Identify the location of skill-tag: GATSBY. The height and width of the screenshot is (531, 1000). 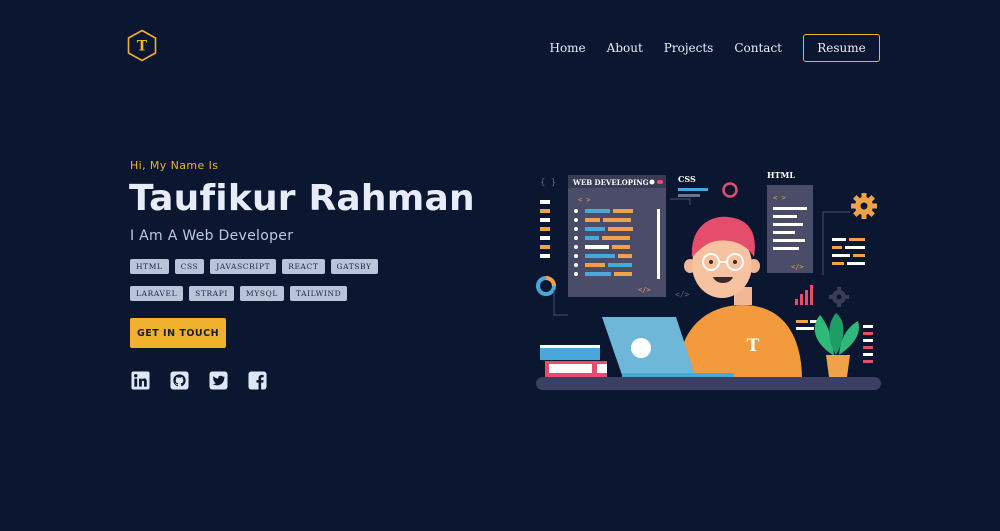
(354, 266).